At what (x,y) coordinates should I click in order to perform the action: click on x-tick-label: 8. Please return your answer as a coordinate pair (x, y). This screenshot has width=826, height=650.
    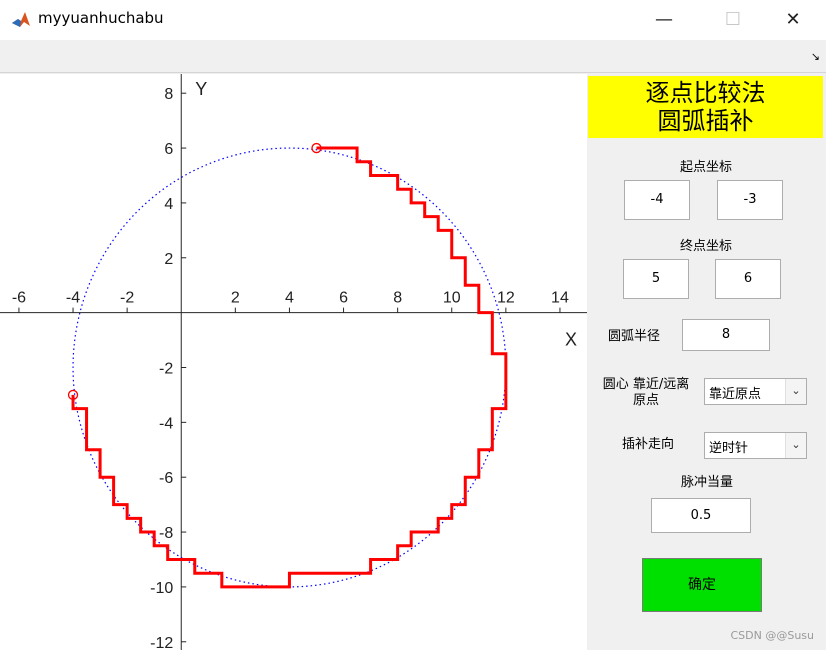
    Looking at the image, I should click on (397, 298).